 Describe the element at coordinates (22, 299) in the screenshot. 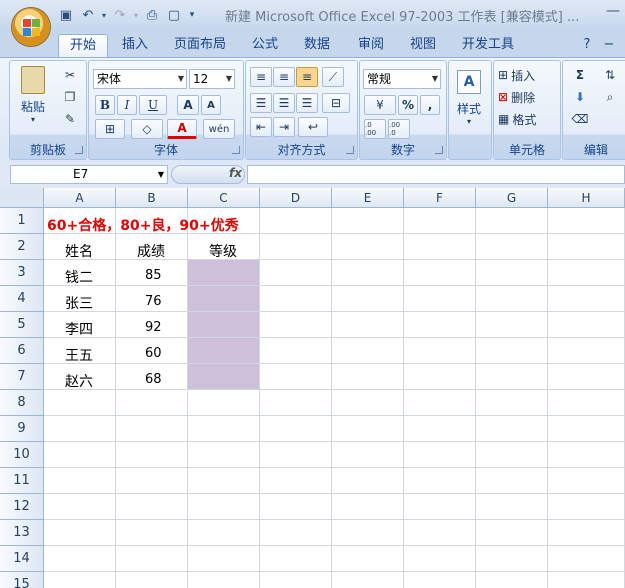

I see `row-header-4: 4` at that location.